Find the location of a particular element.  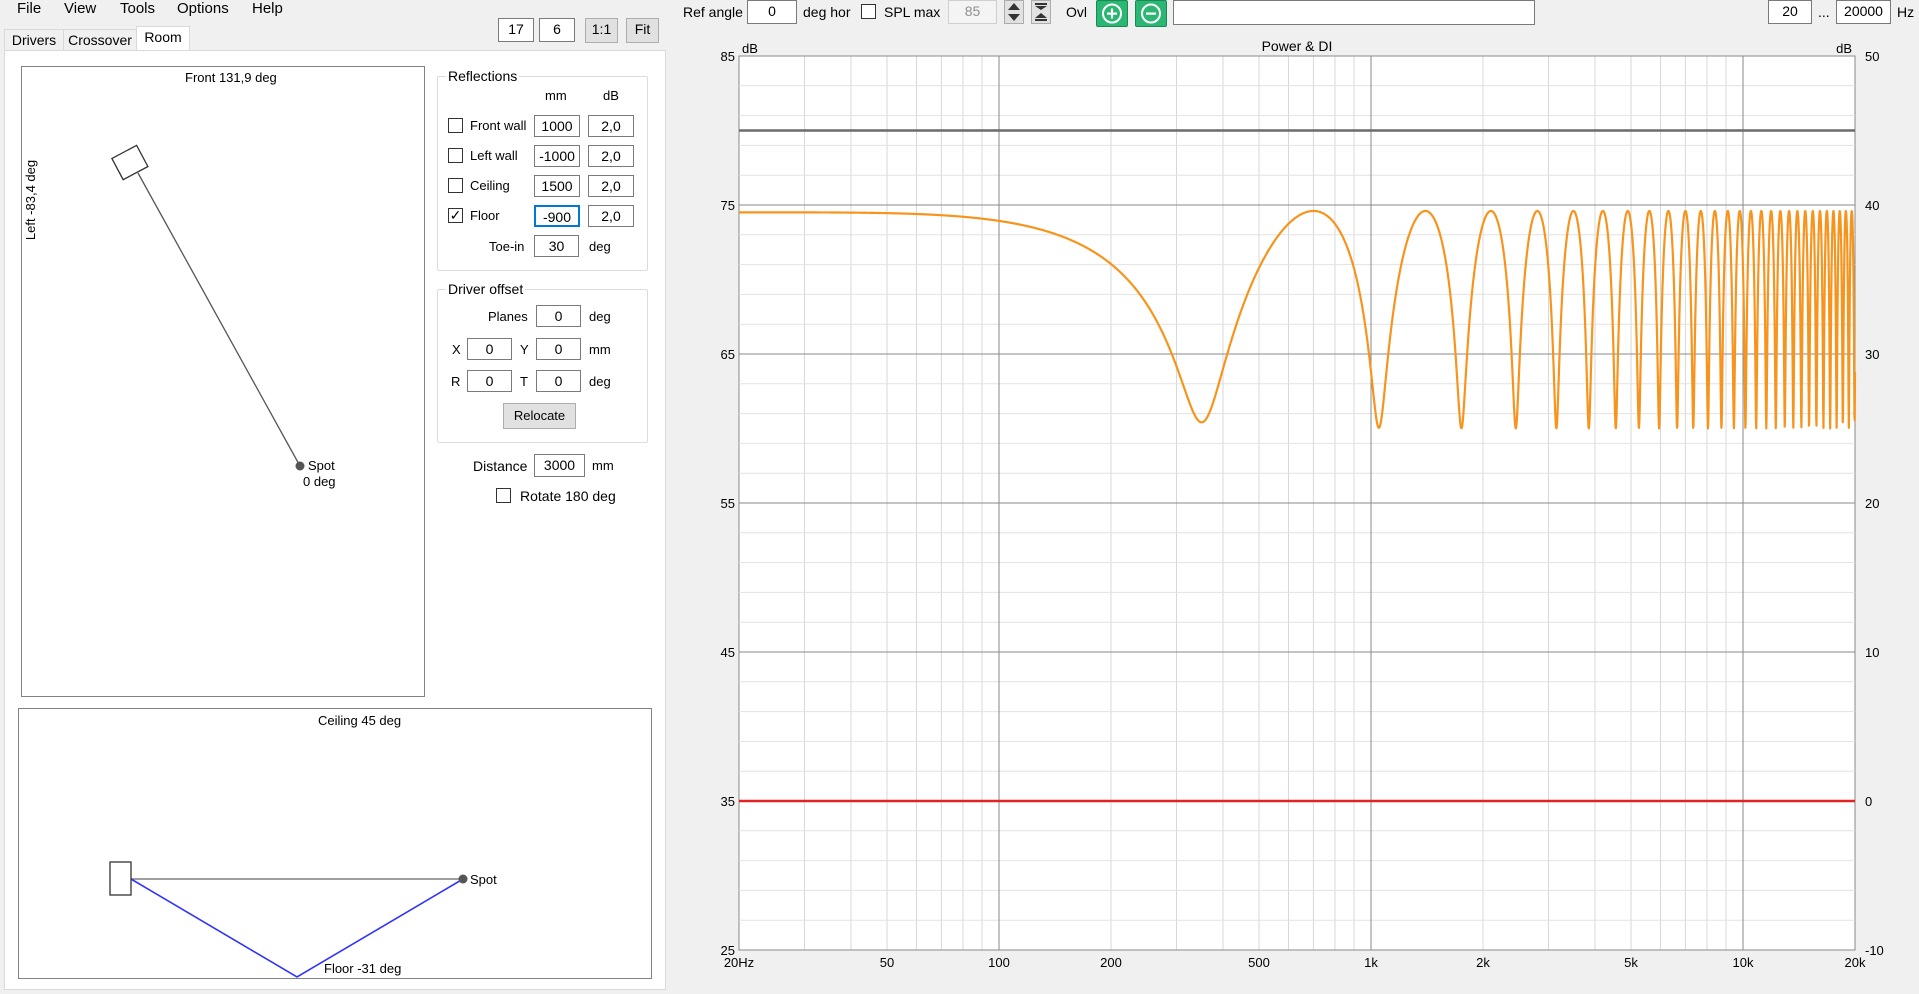

plus-icon is located at coordinates (1112, 13).